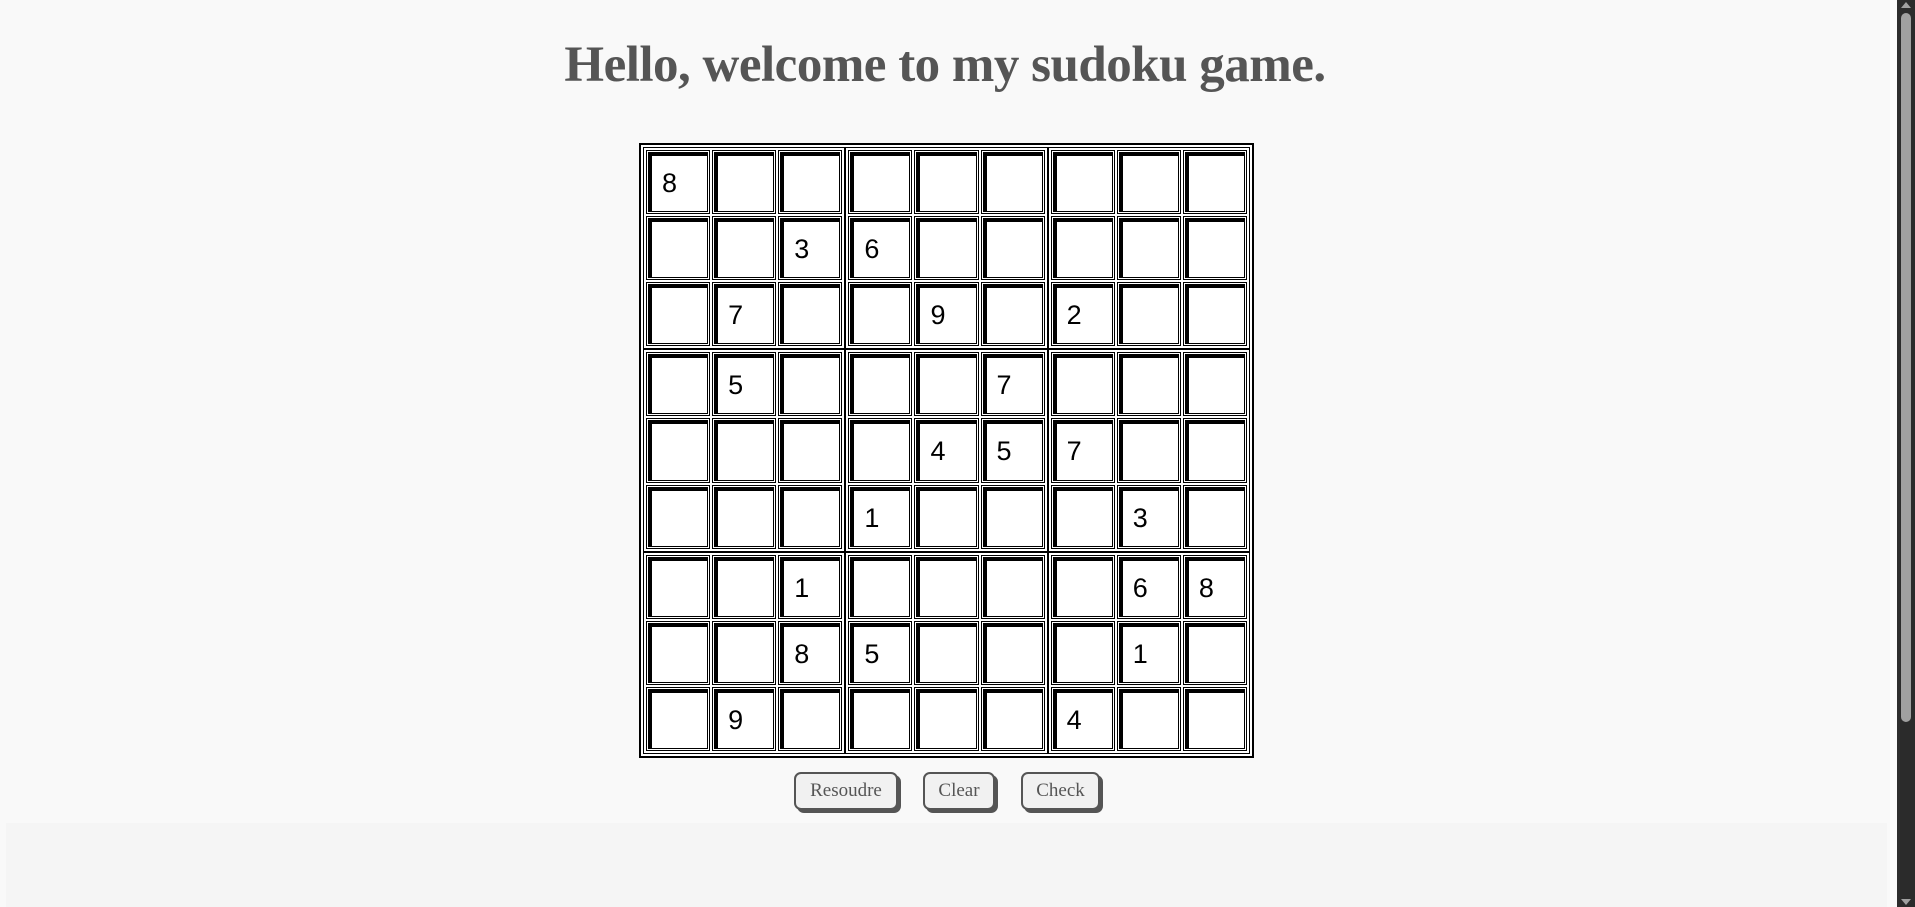 This screenshot has height=907, width=1915. I want to click on scroll-up-arrow-icon, so click(1906, 5).